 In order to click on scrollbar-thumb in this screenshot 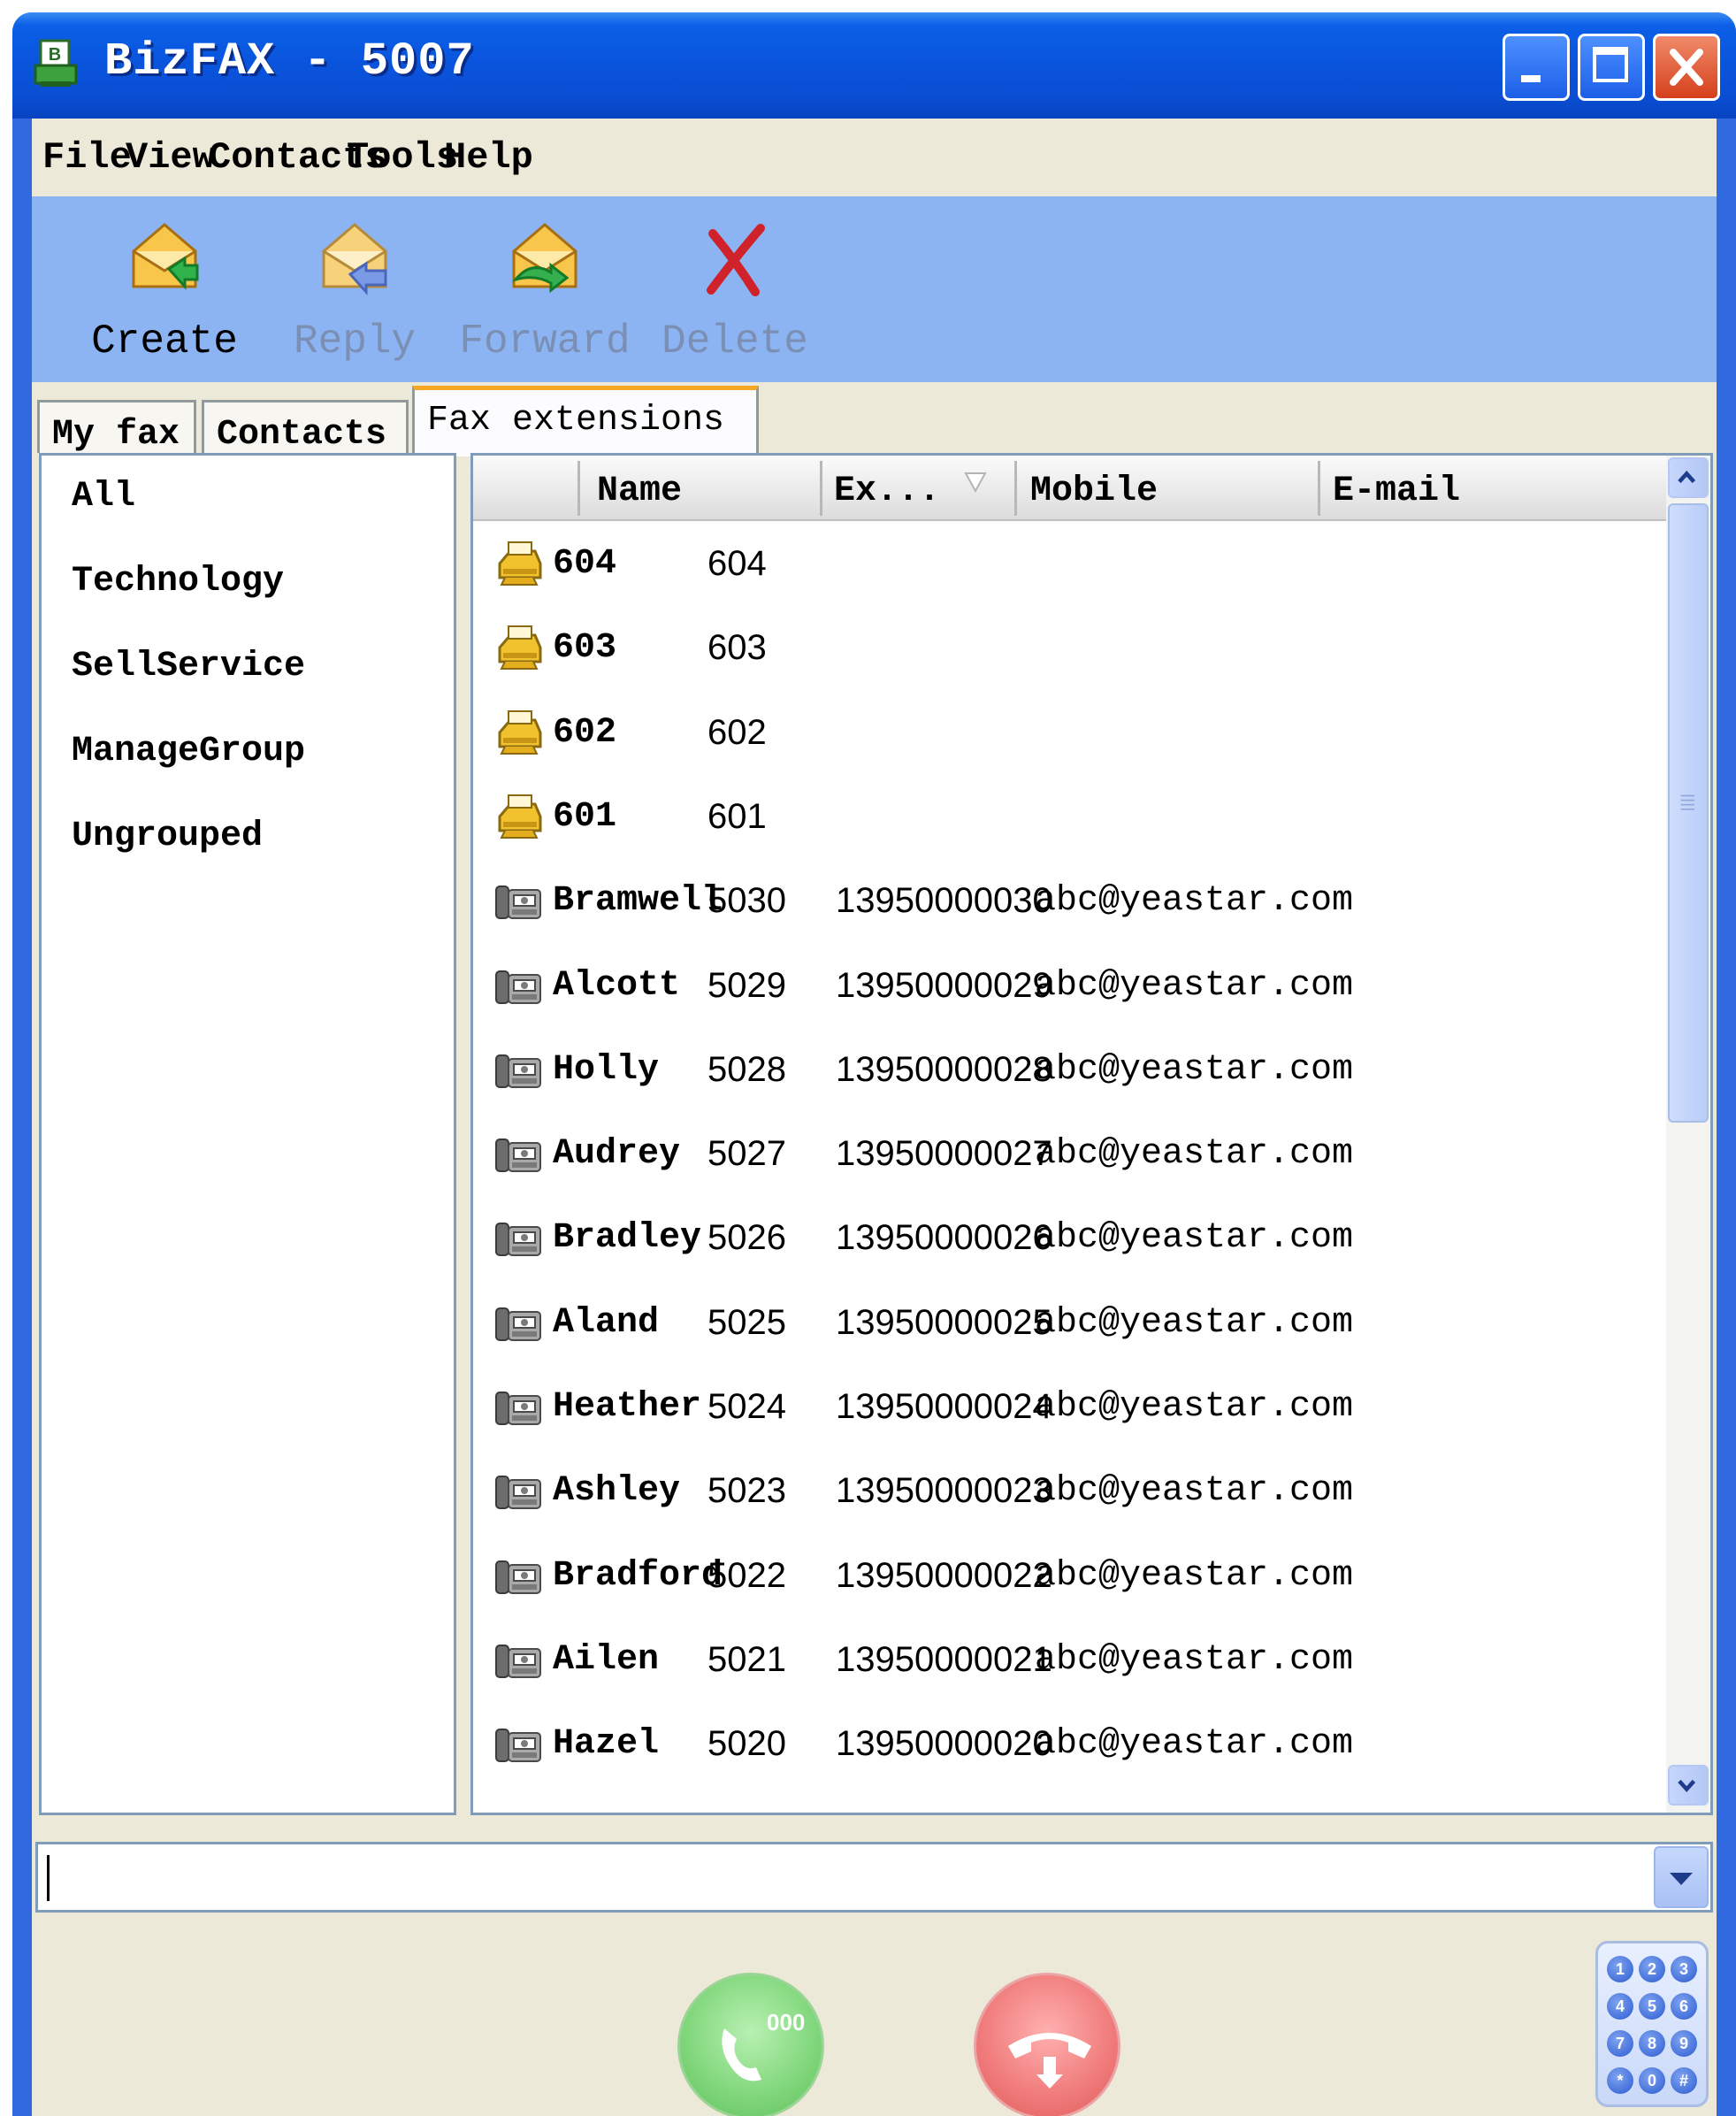, I will do `click(1688, 813)`.